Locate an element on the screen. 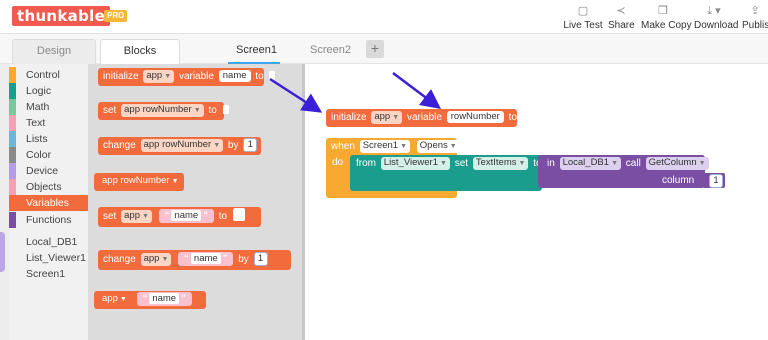  workspace-initialize-variable-block: initialize app ▼ variable rowNumber to is located at coordinates (427, 118).